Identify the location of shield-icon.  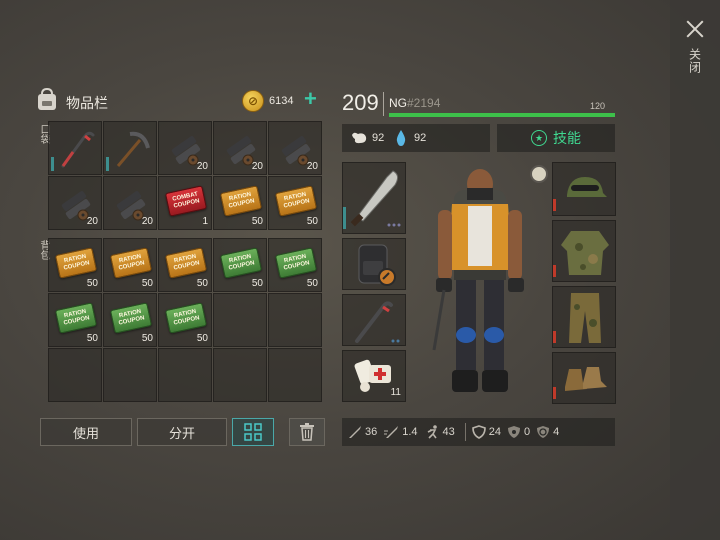
(478, 432).